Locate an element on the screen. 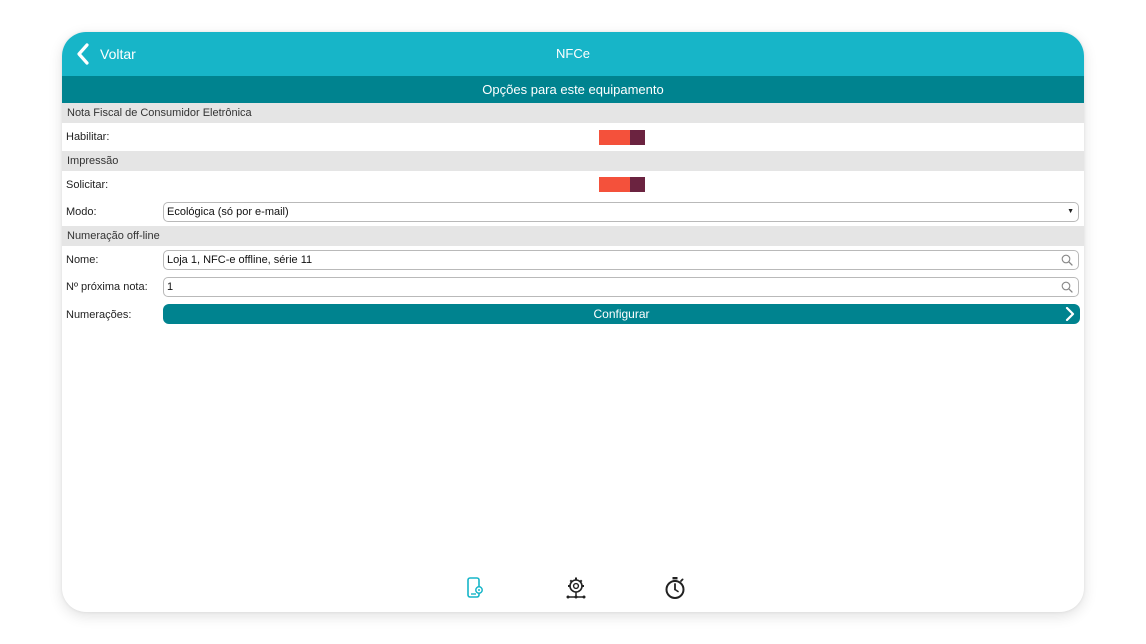 The width and height of the screenshot is (1146, 644). proxima-nota-value: 1 is located at coordinates (170, 287).